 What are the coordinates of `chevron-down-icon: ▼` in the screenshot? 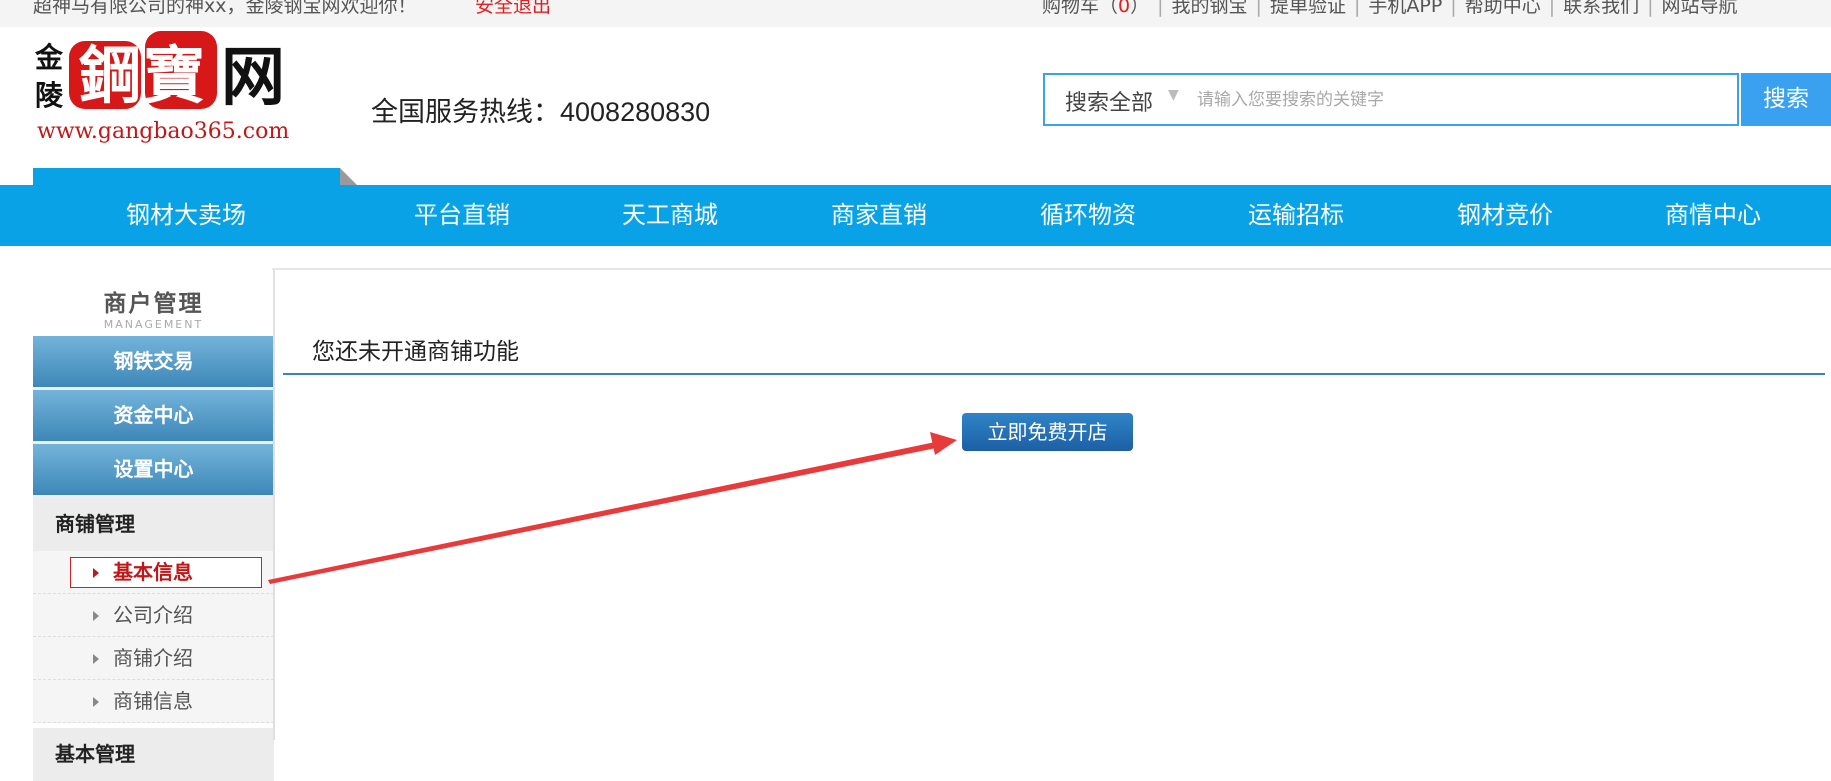 It's located at (1173, 95).